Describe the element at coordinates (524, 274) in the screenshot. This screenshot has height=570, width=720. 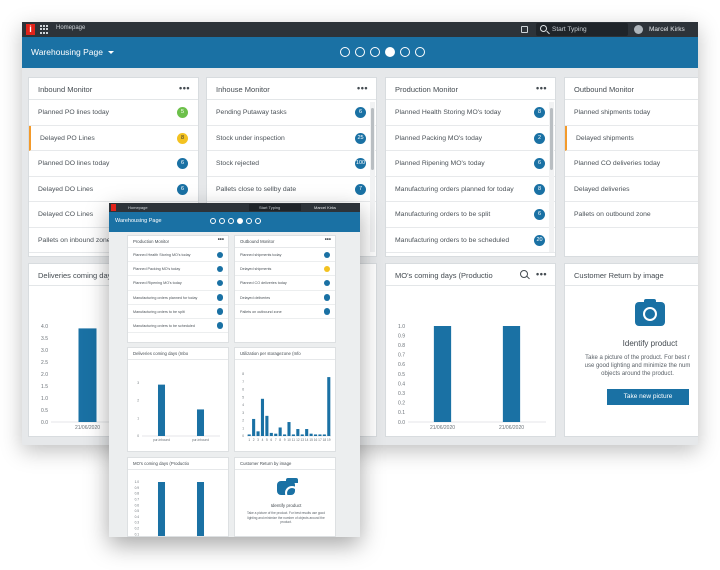
I see `search-icon` at that location.